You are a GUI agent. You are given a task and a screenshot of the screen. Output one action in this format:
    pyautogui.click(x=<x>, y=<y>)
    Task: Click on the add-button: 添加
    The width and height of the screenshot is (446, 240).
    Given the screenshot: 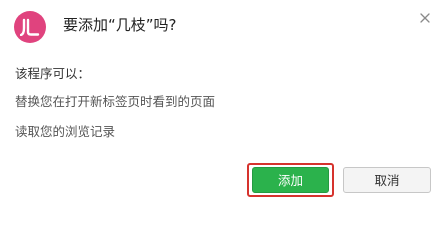 What is the action you would take?
    pyautogui.click(x=290, y=180)
    